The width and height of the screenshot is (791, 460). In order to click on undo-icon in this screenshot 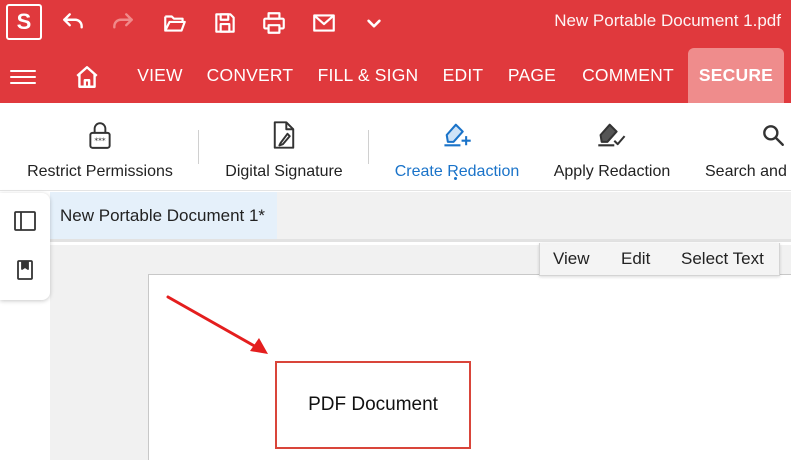, I will do `click(73, 23)`.